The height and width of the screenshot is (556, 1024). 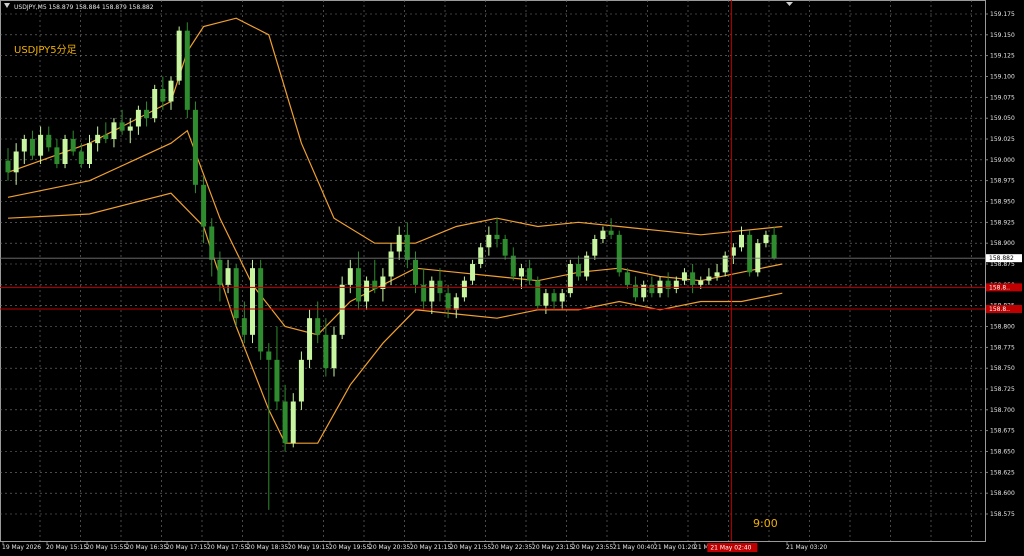 I want to click on price-tick-label: 158.775, so click(x=1002, y=347).